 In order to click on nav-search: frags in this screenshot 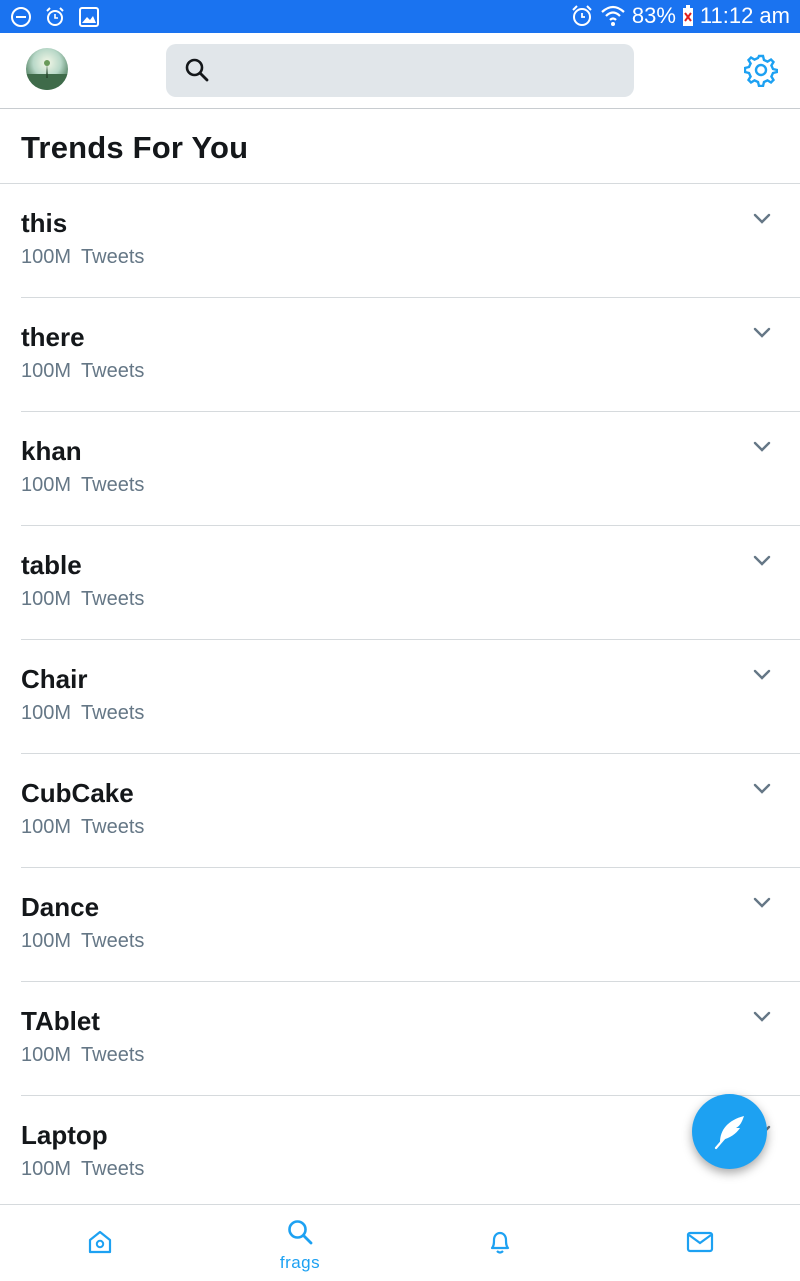, I will do `click(300, 1243)`.